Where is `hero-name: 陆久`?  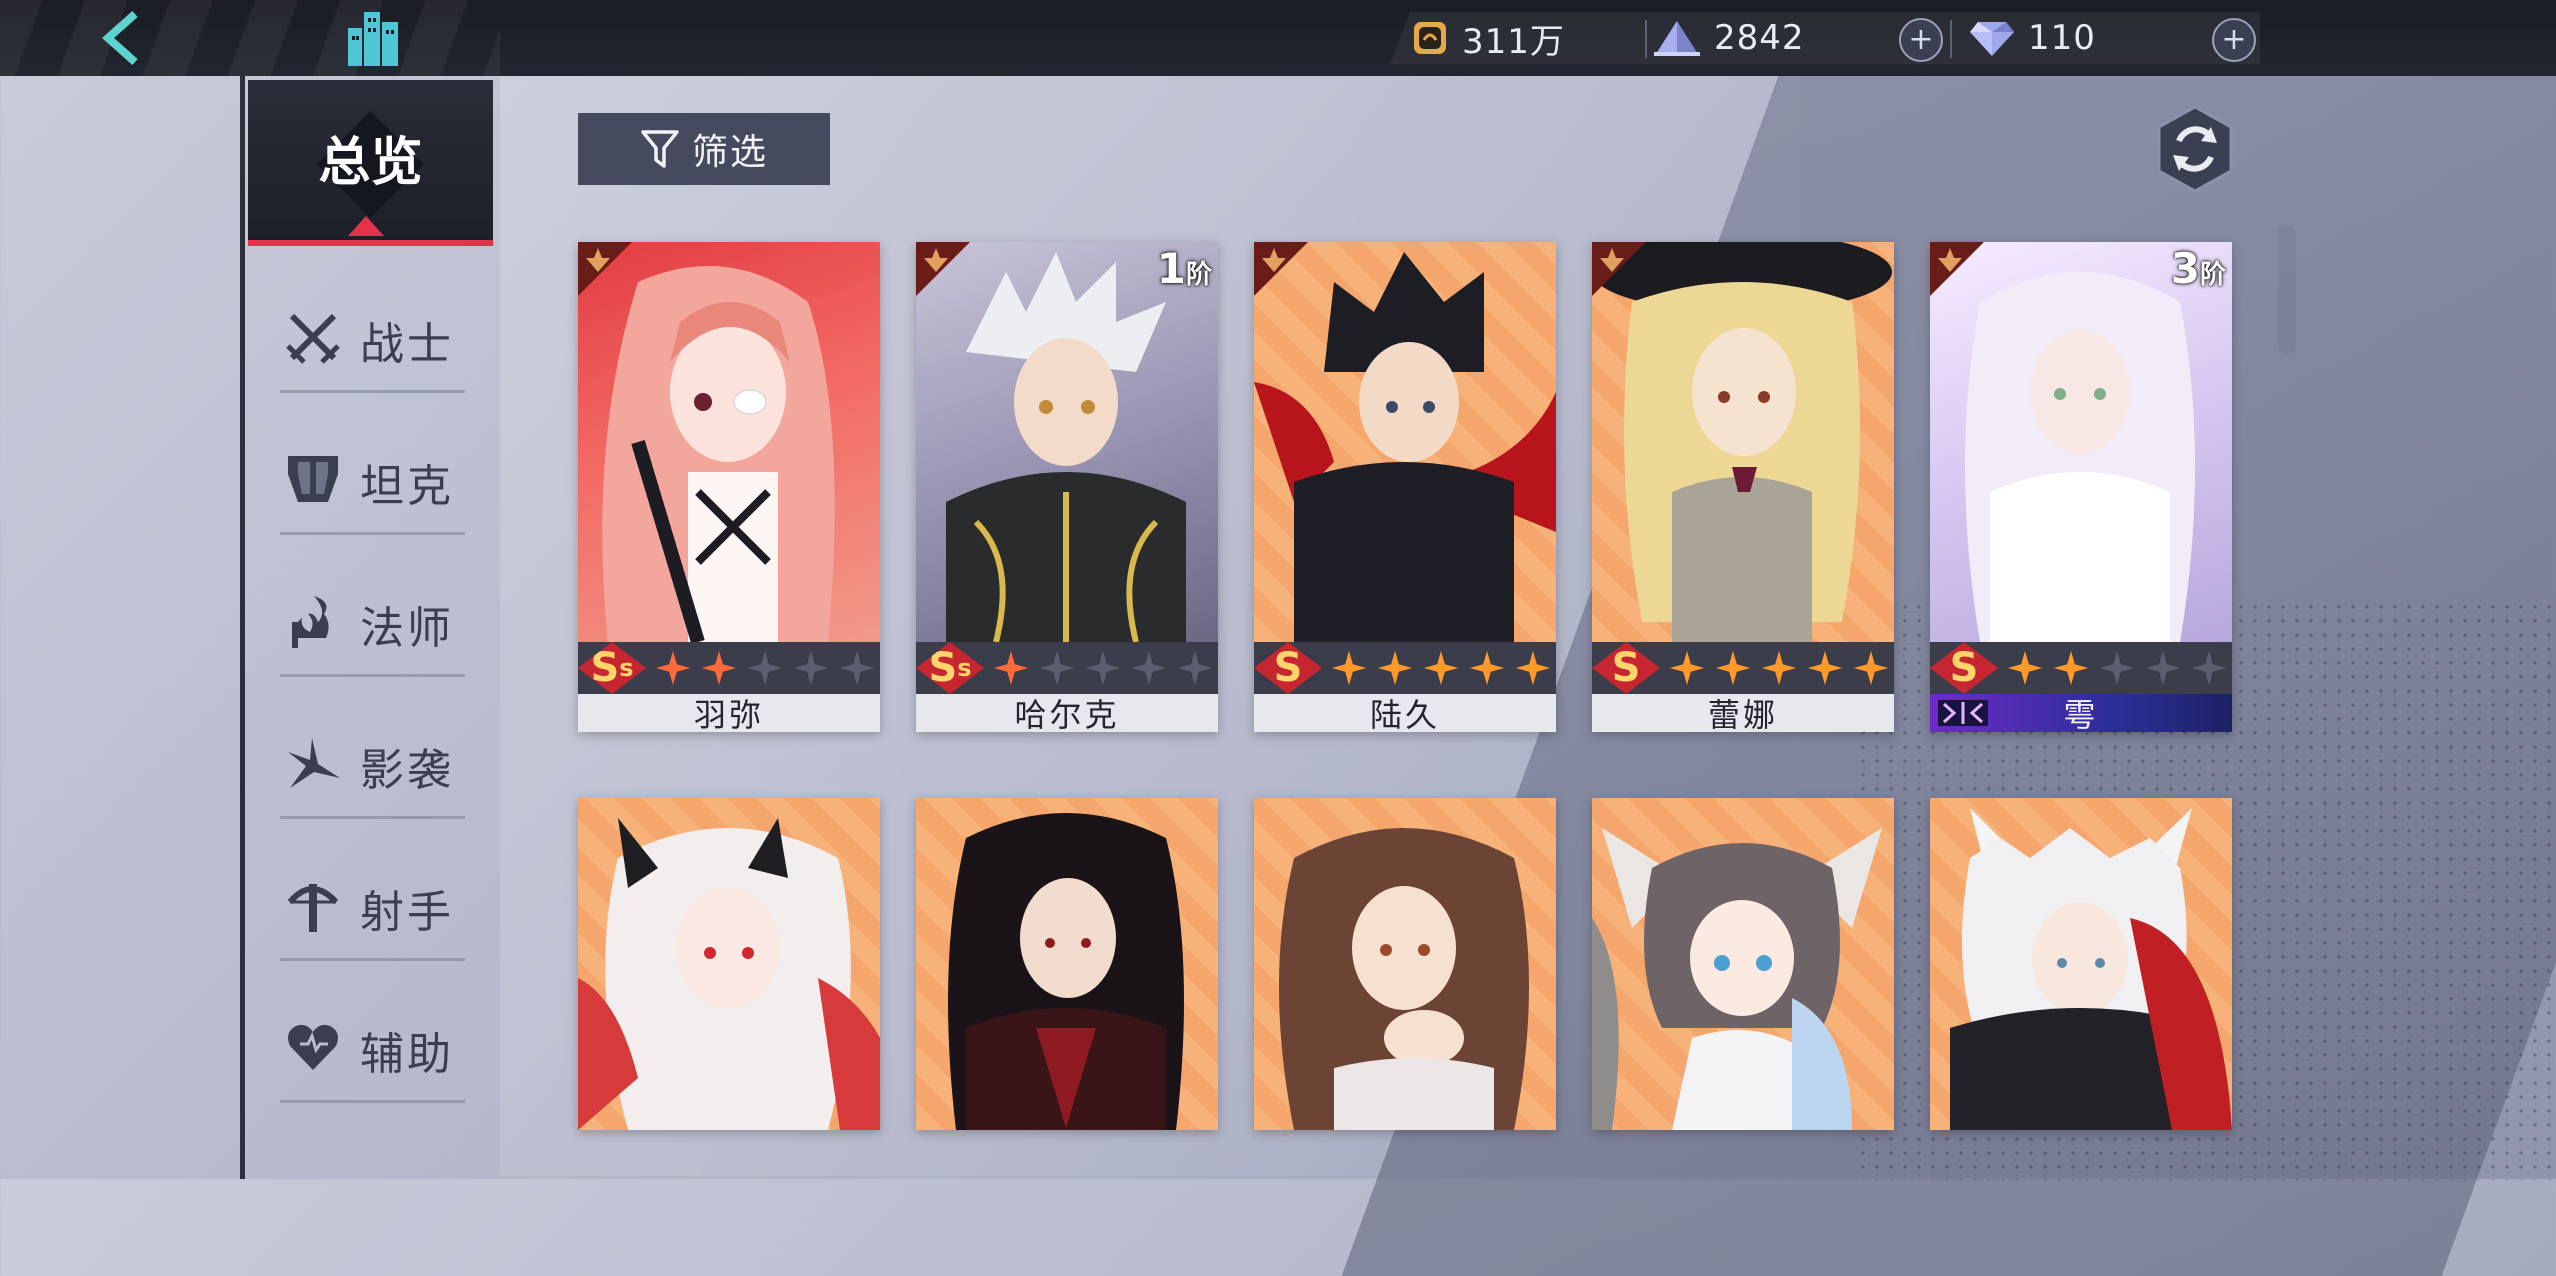
hero-name: 陆久 is located at coordinates (1405, 713).